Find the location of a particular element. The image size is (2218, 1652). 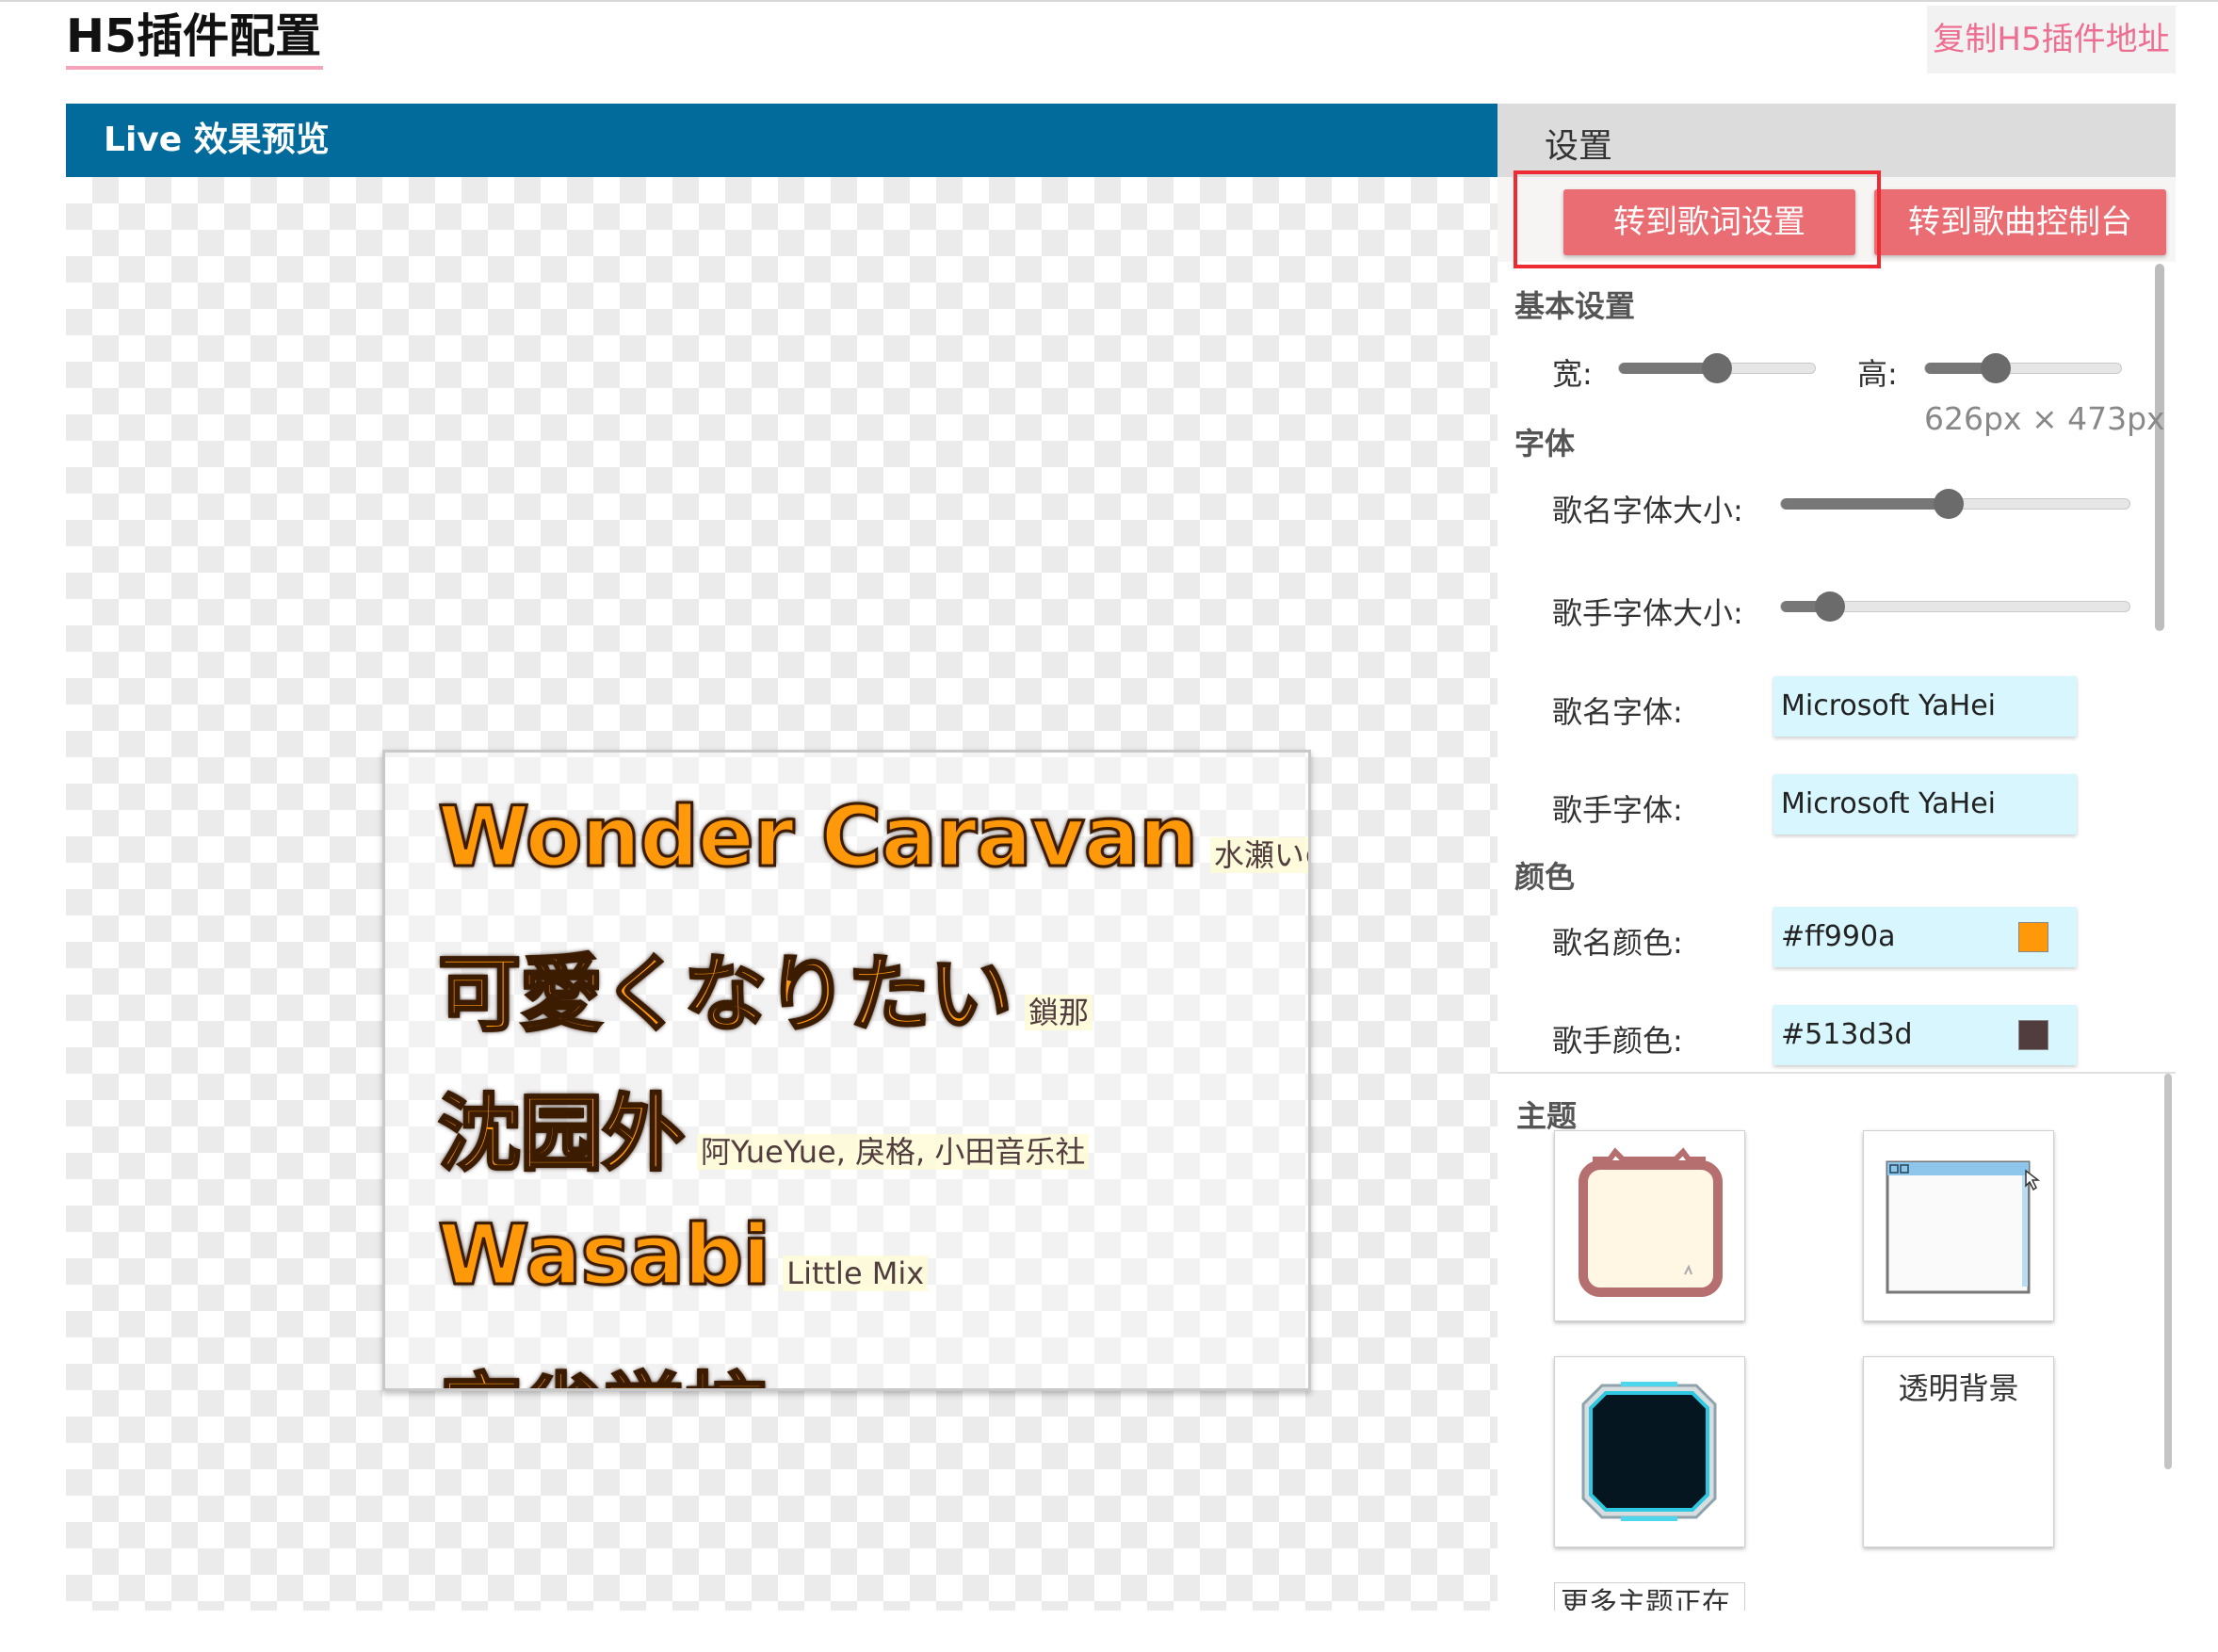

theme-card-cream is located at coordinates (1649, 1225).